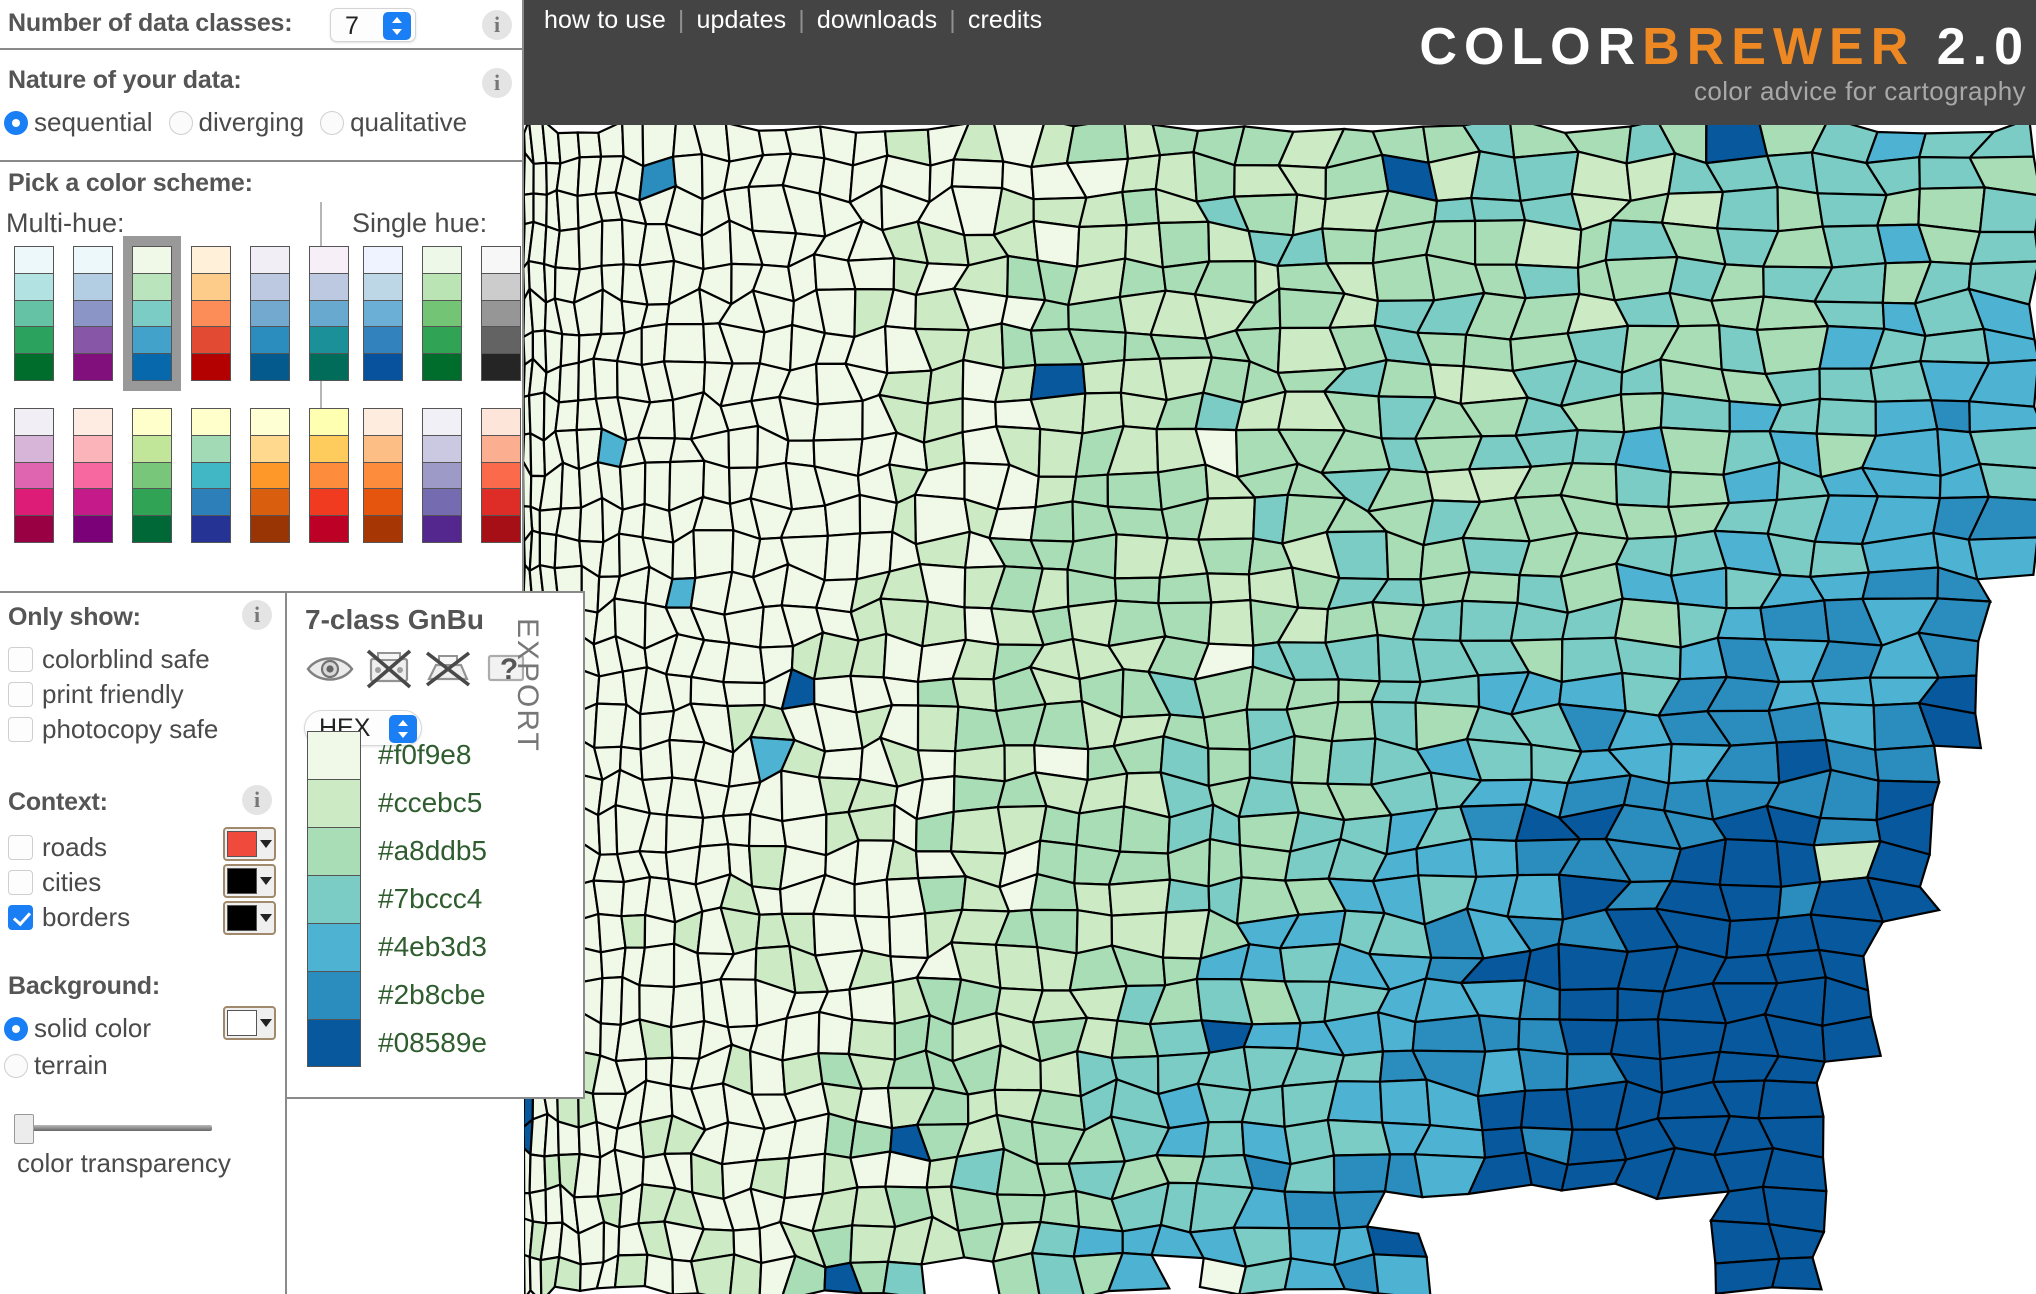 The height and width of the screenshot is (1294, 2036). What do you see at coordinates (397, 1043) in the screenshot?
I see `hex-list-item: #08589e` at bounding box center [397, 1043].